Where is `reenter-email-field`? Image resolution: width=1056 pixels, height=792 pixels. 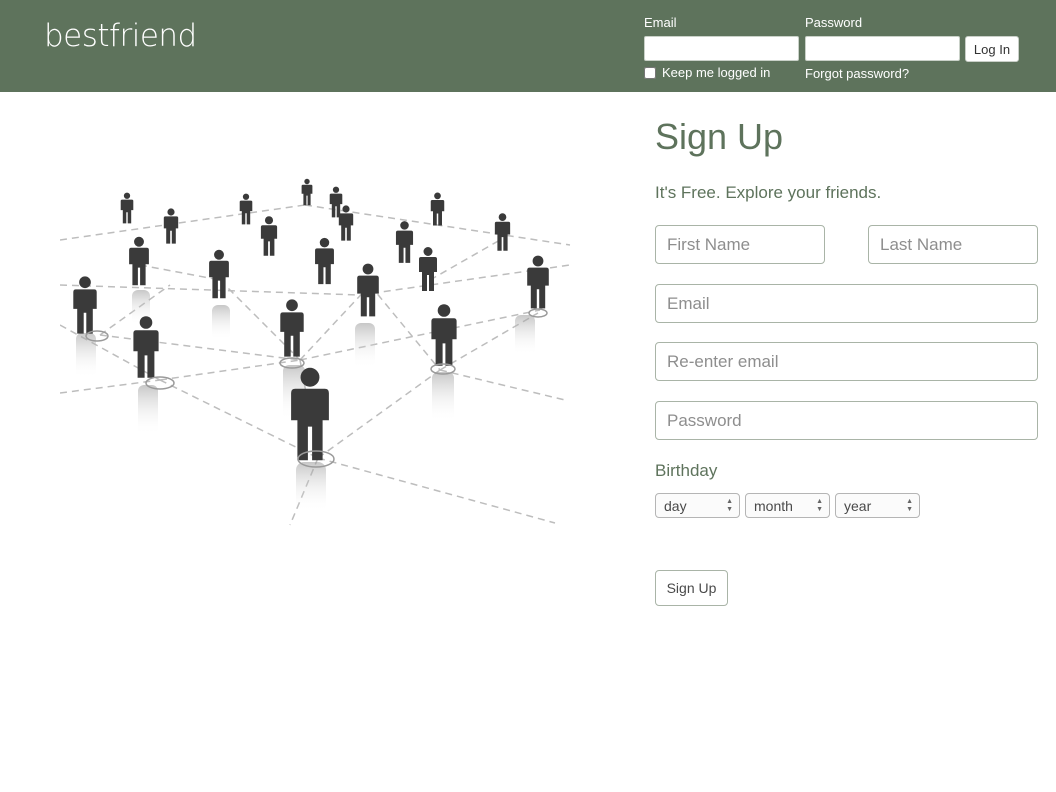
reenter-email-field is located at coordinates (846, 361).